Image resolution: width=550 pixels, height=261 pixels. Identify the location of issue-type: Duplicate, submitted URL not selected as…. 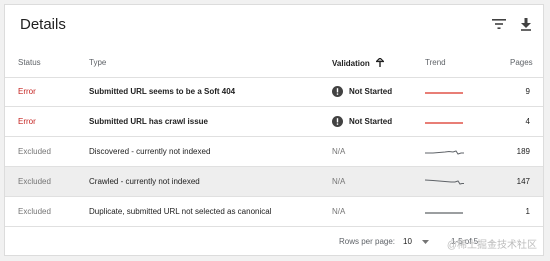
(180, 211).